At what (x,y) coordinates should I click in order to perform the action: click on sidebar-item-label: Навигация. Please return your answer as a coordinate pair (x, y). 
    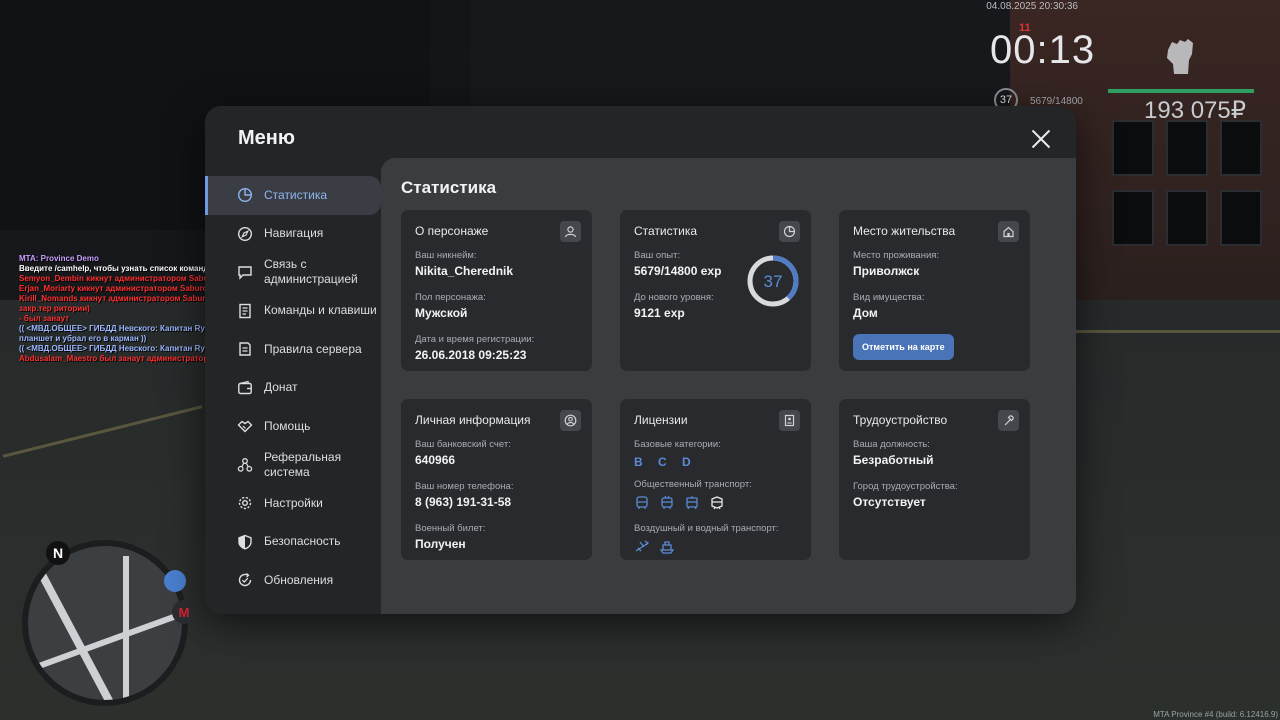
    Looking at the image, I should click on (294, 233).